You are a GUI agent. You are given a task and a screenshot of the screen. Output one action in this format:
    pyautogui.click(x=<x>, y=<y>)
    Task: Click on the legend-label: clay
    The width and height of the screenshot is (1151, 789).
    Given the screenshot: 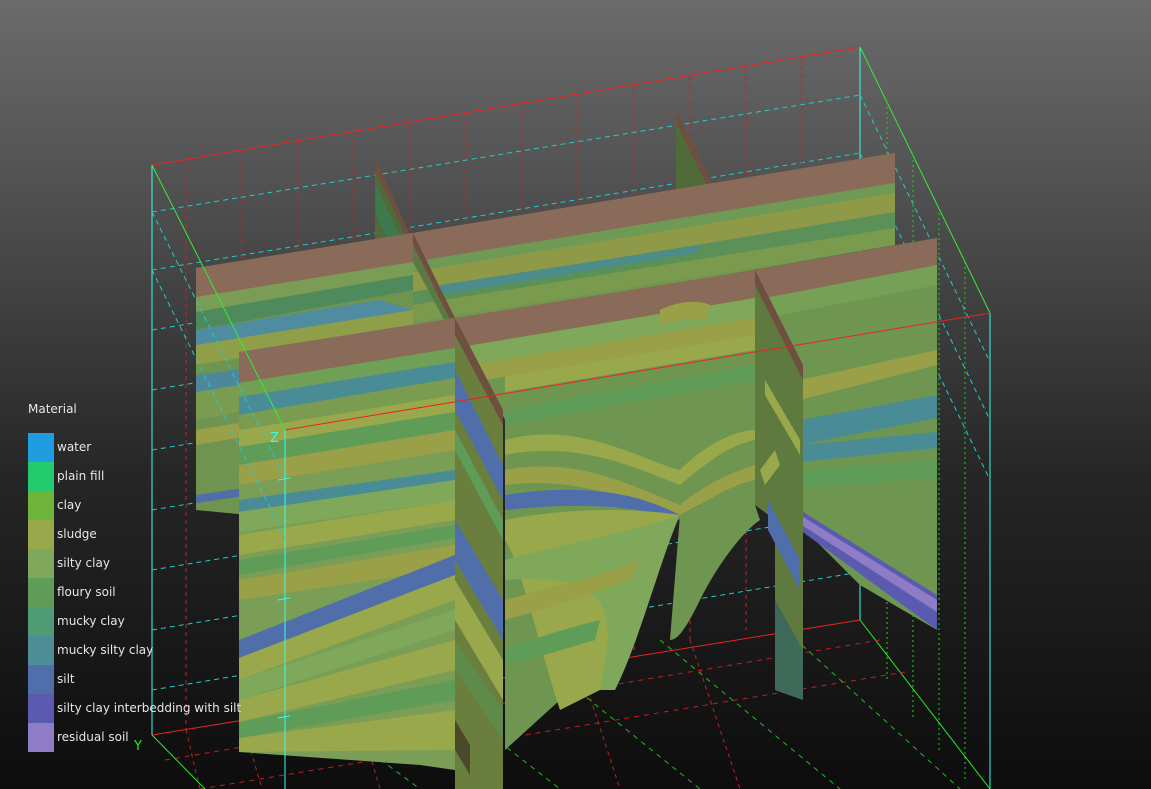 What is the action you would take?
    pyautogui.click(x=69, y=505)
    